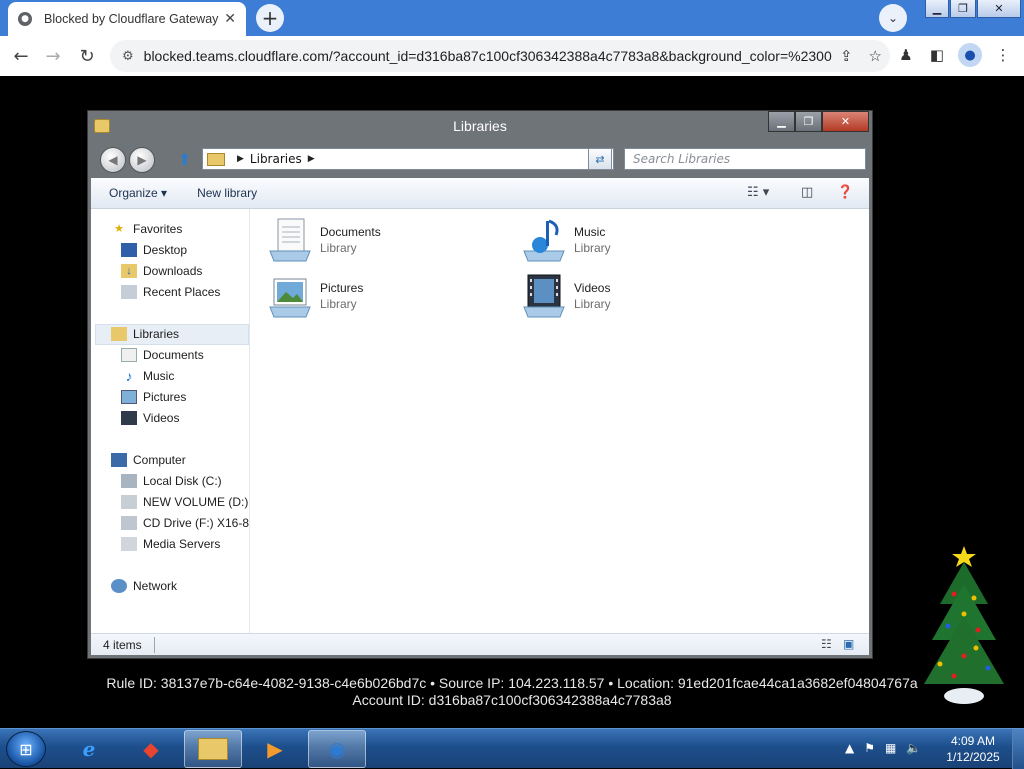 The height and width of the screenshot is (769, 1024). Describe the element at coordinates (227, 193) in the screenshot. I see `new-library-button: New library` at that location.